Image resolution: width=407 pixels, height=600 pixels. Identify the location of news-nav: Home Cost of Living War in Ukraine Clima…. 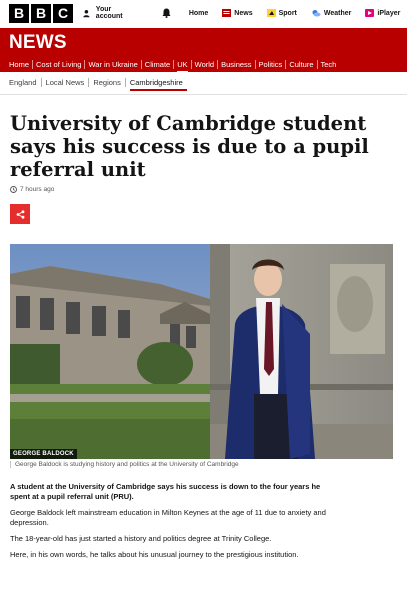
(203, 64).